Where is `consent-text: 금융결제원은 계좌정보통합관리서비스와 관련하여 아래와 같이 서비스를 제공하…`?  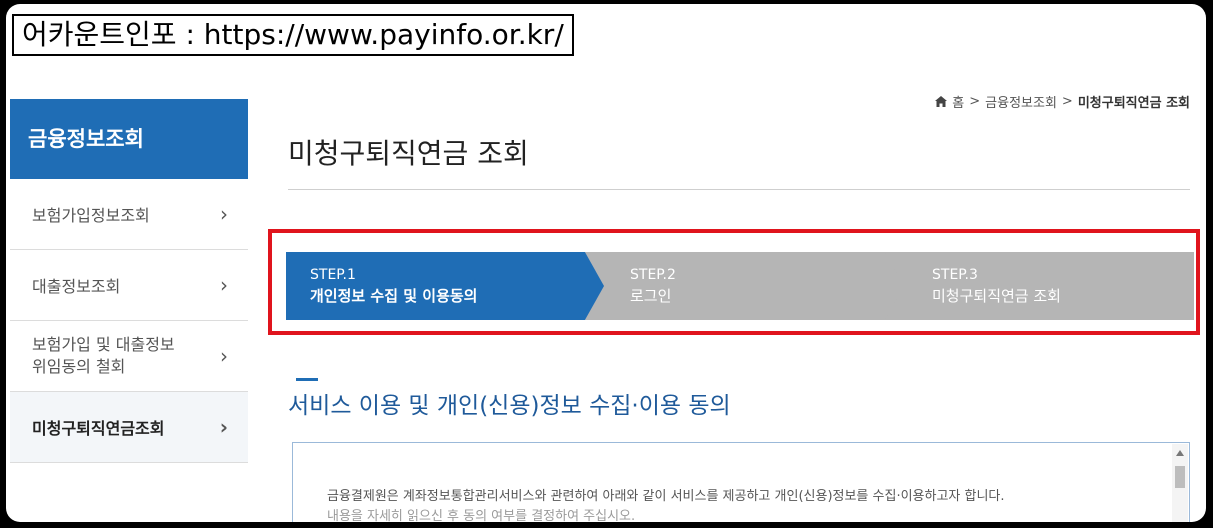 consent-text: 금융결제원은 계좌정보통합관리서비스와 관련하여 아래와 같이 서비스를 제공하… is located at coordinates (666, 504).